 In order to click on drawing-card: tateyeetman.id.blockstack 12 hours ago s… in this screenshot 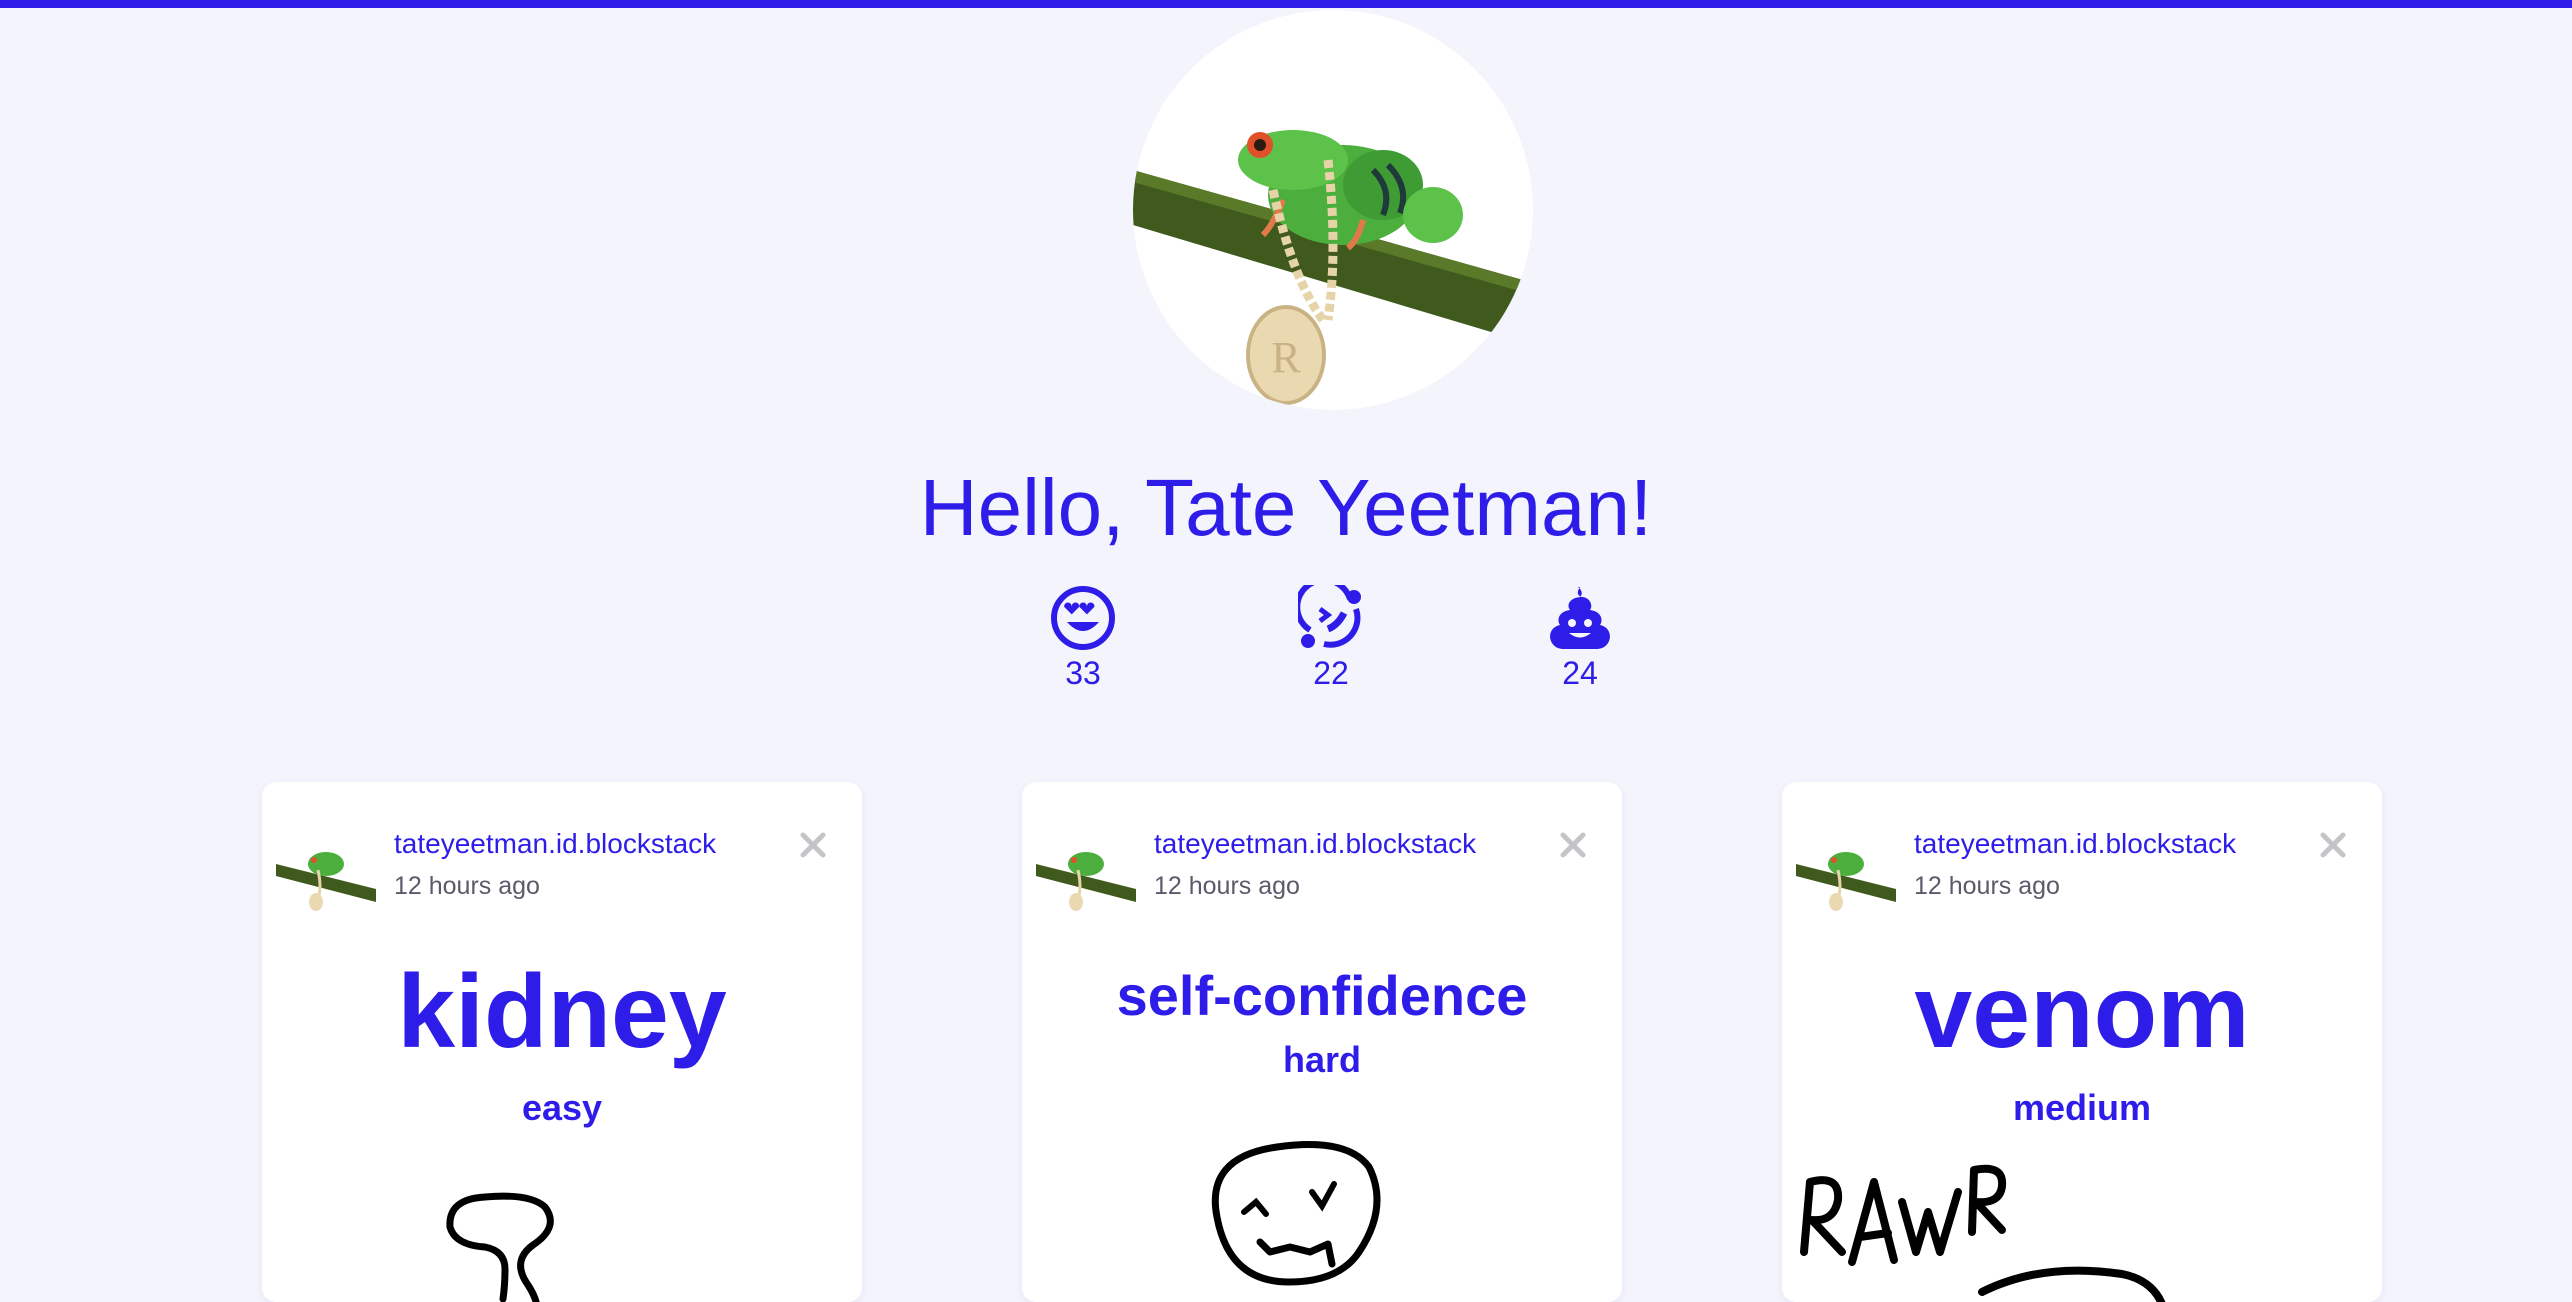, I will do `click(1322, 1042)`.